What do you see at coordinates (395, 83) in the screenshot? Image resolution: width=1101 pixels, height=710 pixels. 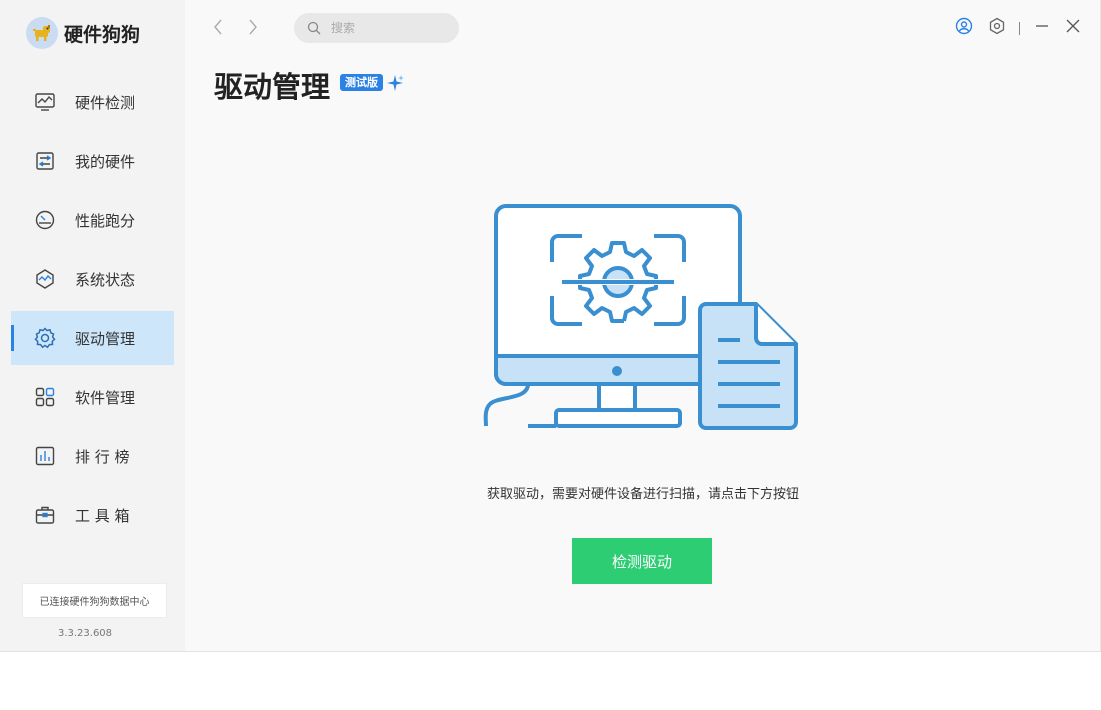 I see `sparkle-icon` at bounding box center [395, 83].